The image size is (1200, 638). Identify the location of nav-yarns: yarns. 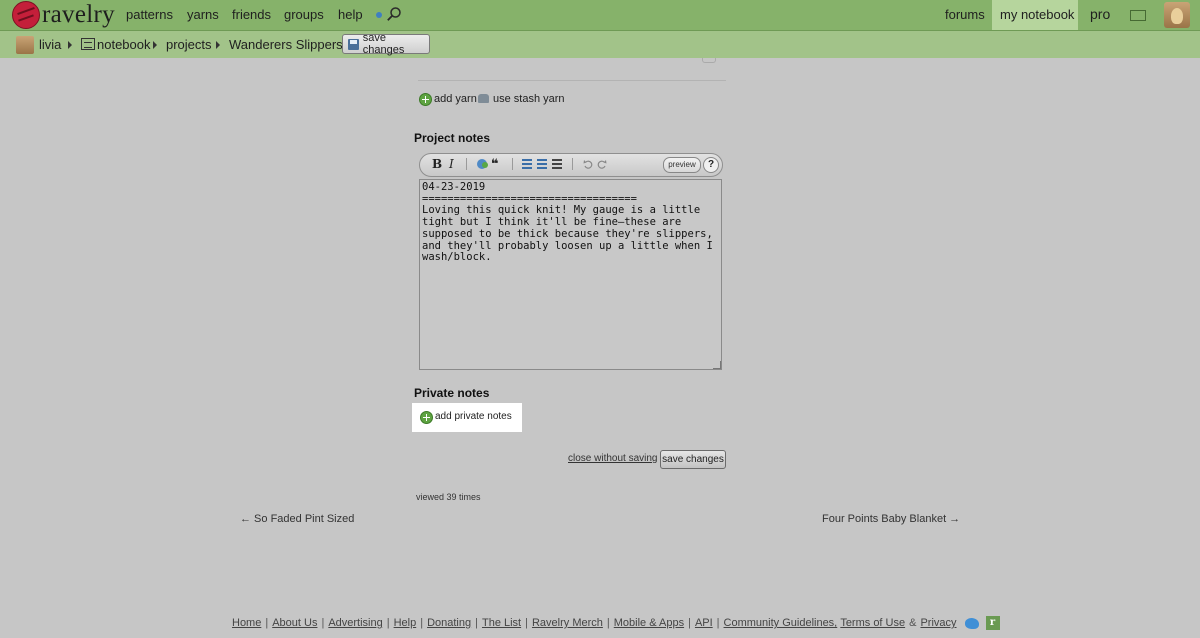
(203, 14).